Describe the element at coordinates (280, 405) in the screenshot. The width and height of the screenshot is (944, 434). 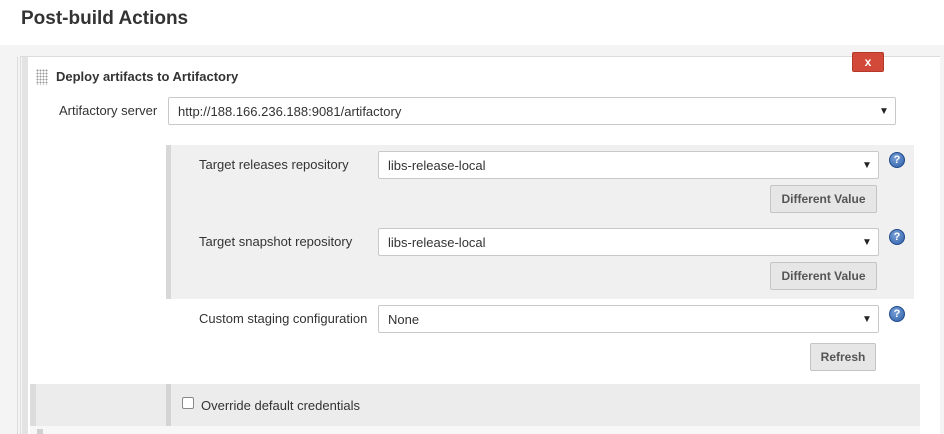
I see `override-credentials-label: Override default credentials` at that location.